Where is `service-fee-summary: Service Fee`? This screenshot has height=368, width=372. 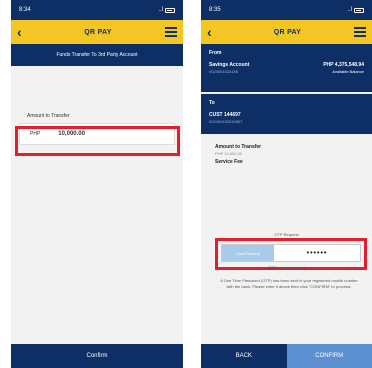 service-fee-summary: Service Fee is located at coordinates (286, 162).